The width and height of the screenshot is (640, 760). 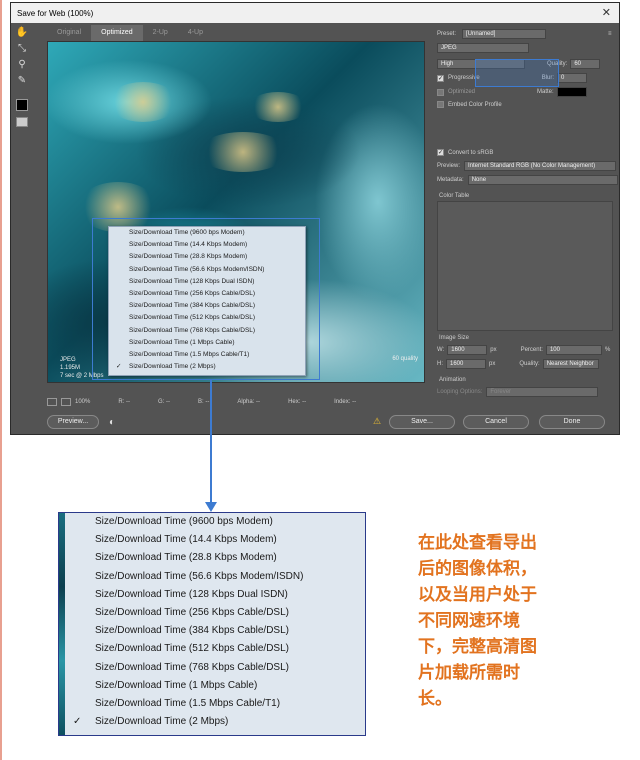 What do you see at coordinates (212, 540) in the screenshot?
I see `download-menu-enlarged-item: Size/Download Time (14.4 Kbps Modem)` at bounding box center [212, 540].